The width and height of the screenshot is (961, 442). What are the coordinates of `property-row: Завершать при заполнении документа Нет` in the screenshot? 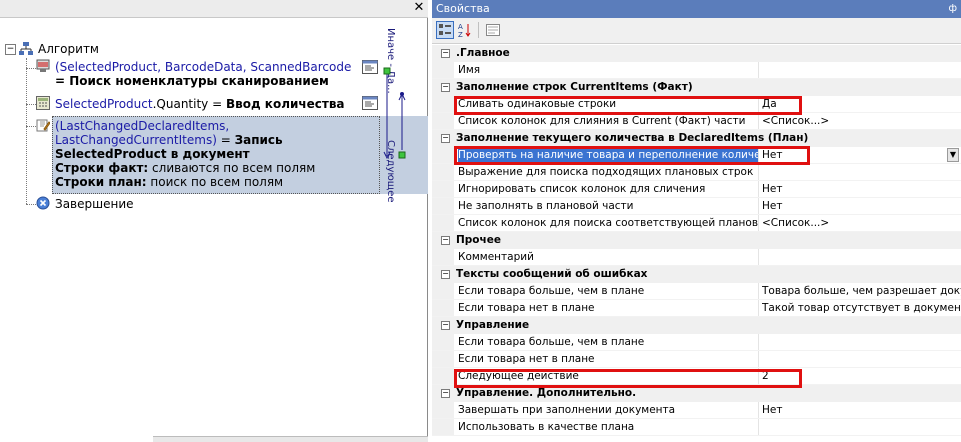 It's located at (696, 410).